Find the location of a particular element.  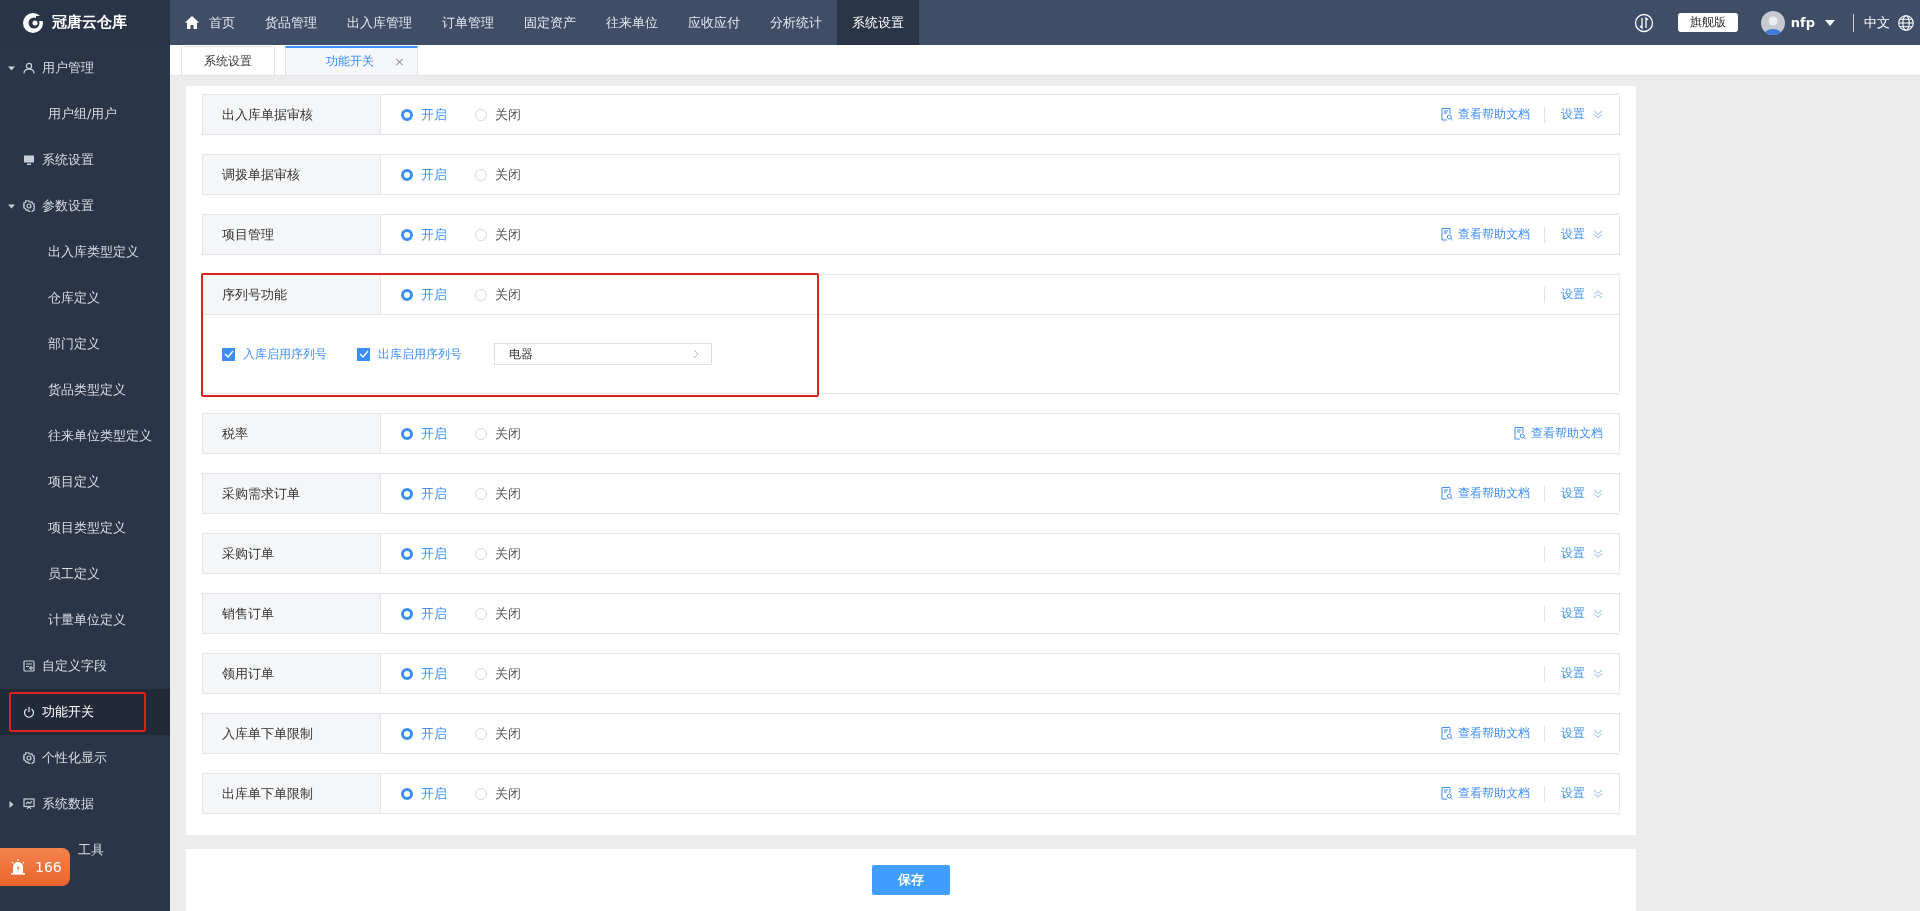

caret-right-icon is located at coordinates (11, 804).